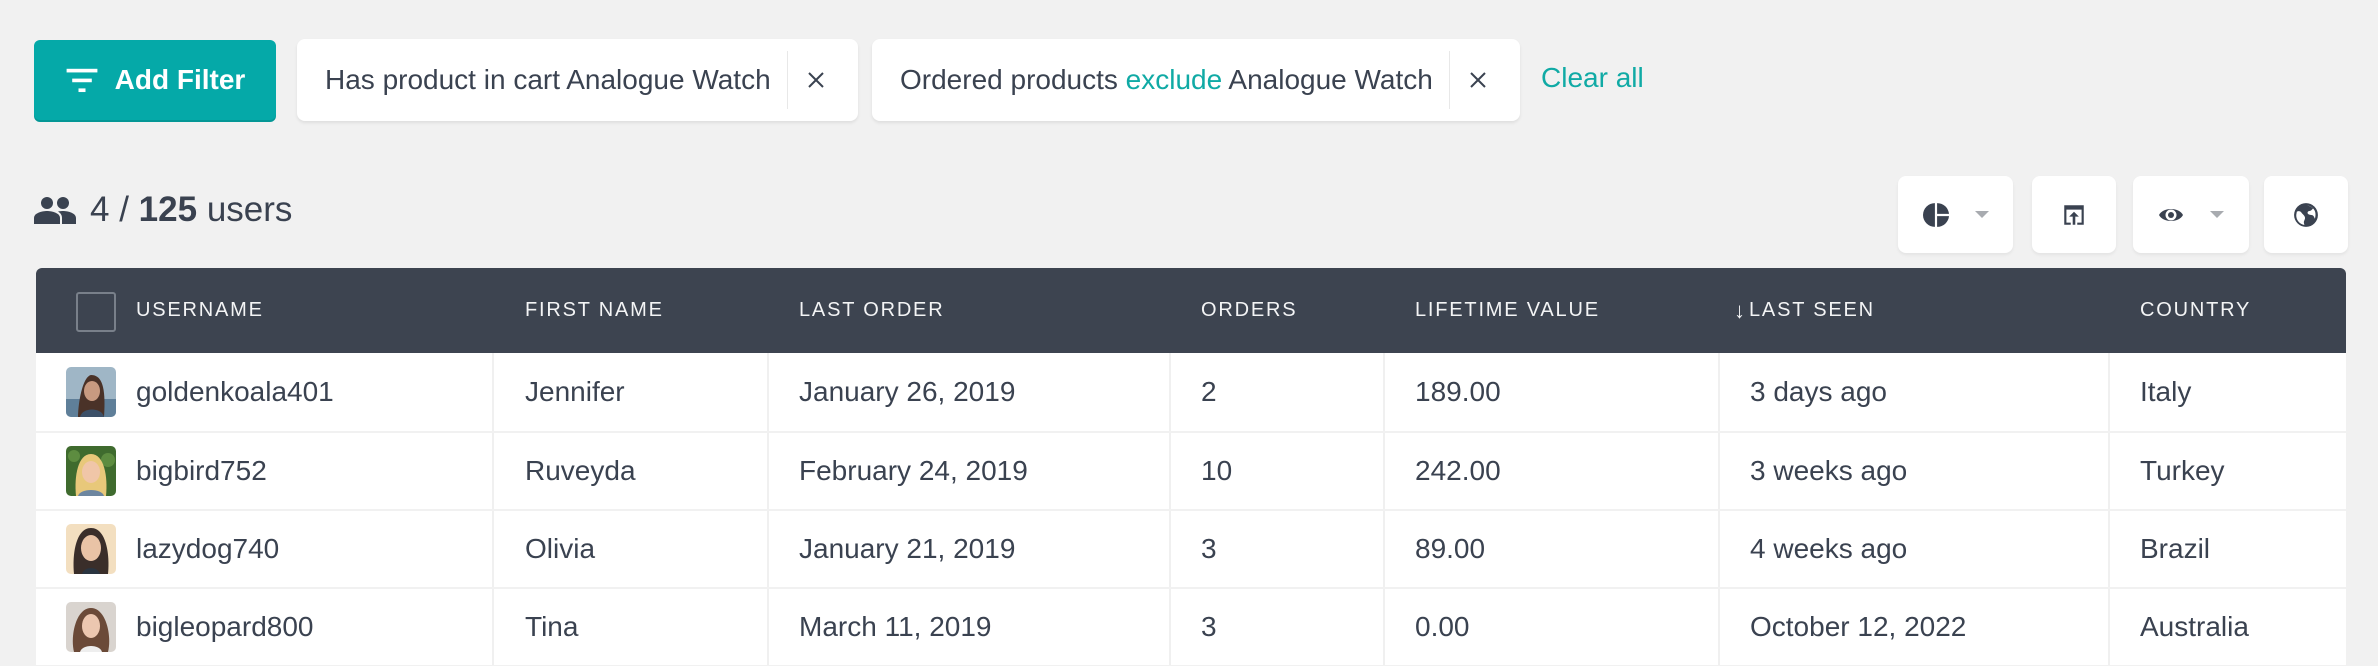 The width and height of the screenshot is (2378, 666). I want to click on shown-count: 4, so click(100, 209).